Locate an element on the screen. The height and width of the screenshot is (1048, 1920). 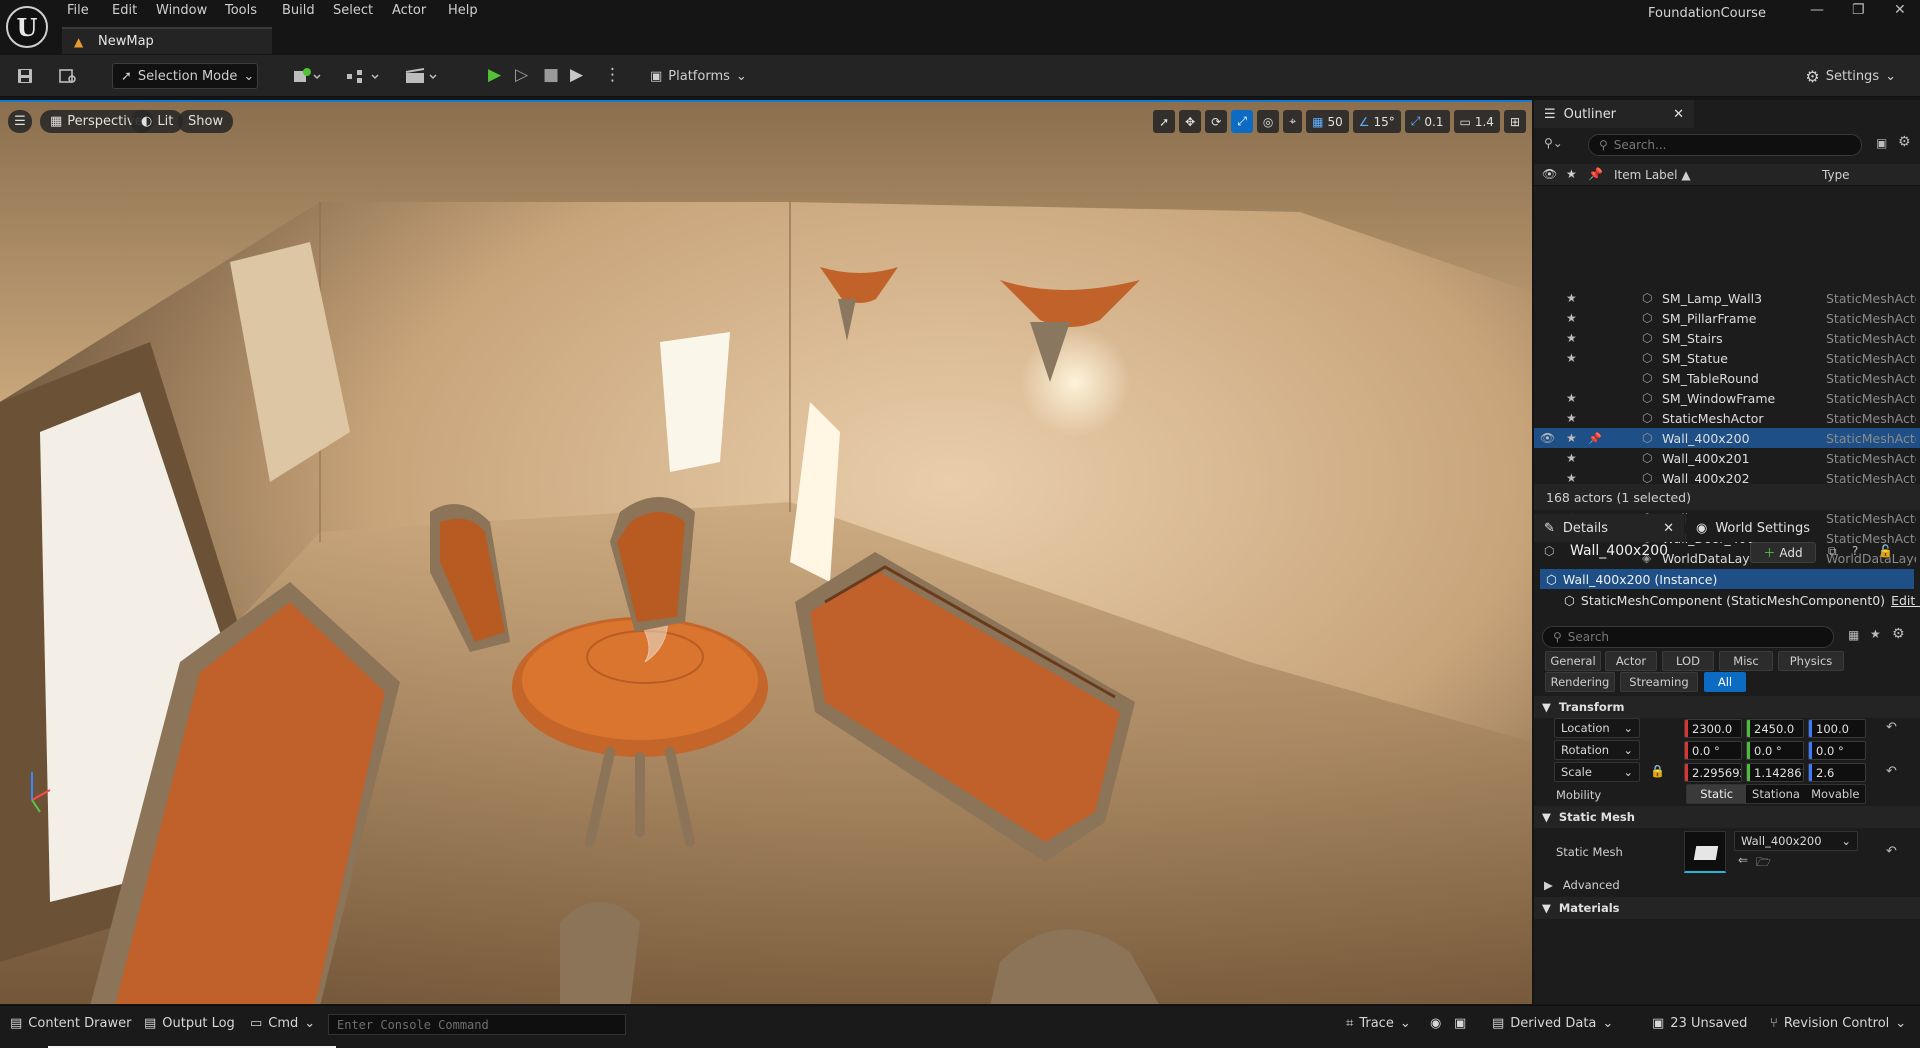
add-folder-icon: ▣ is located at coordinates (1881, 143).